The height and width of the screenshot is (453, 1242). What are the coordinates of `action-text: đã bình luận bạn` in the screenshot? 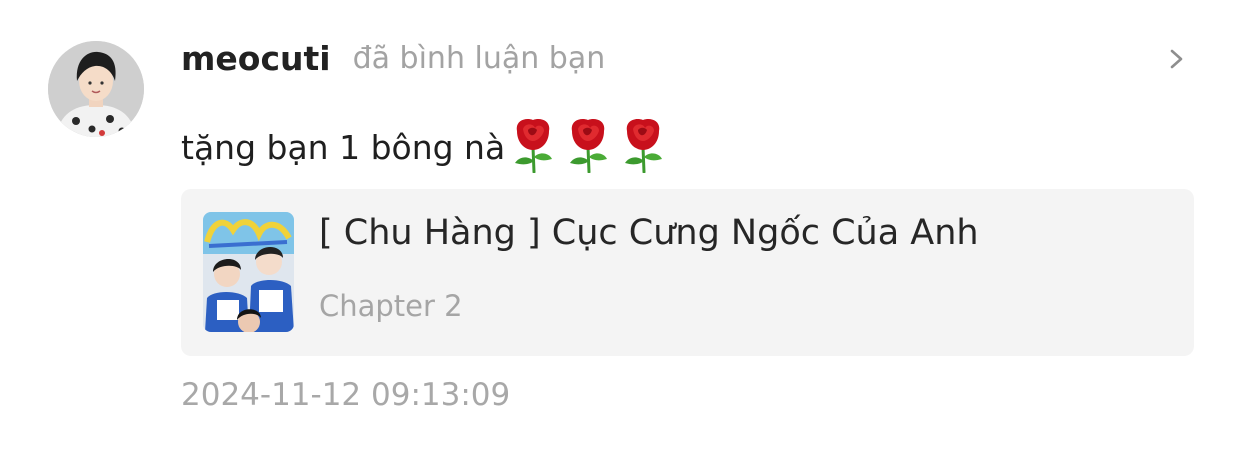 It's located at (479, 58).